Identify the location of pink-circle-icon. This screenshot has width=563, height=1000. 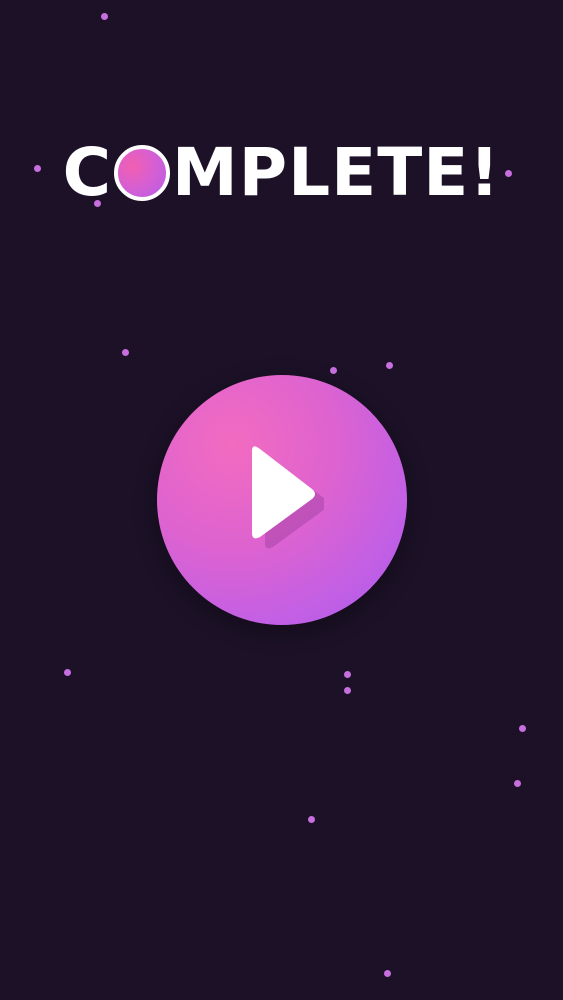
(142, 173).